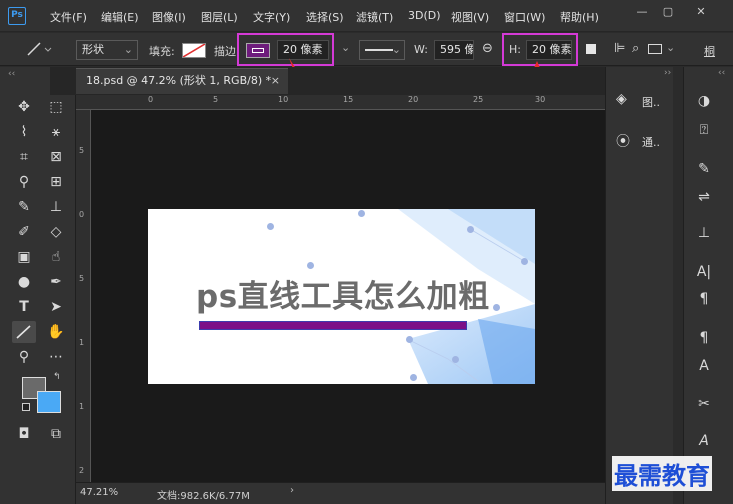 The height and width of the screenshot is (504, 733). I want to click on type-tool-icon: T, so click(24, 307).